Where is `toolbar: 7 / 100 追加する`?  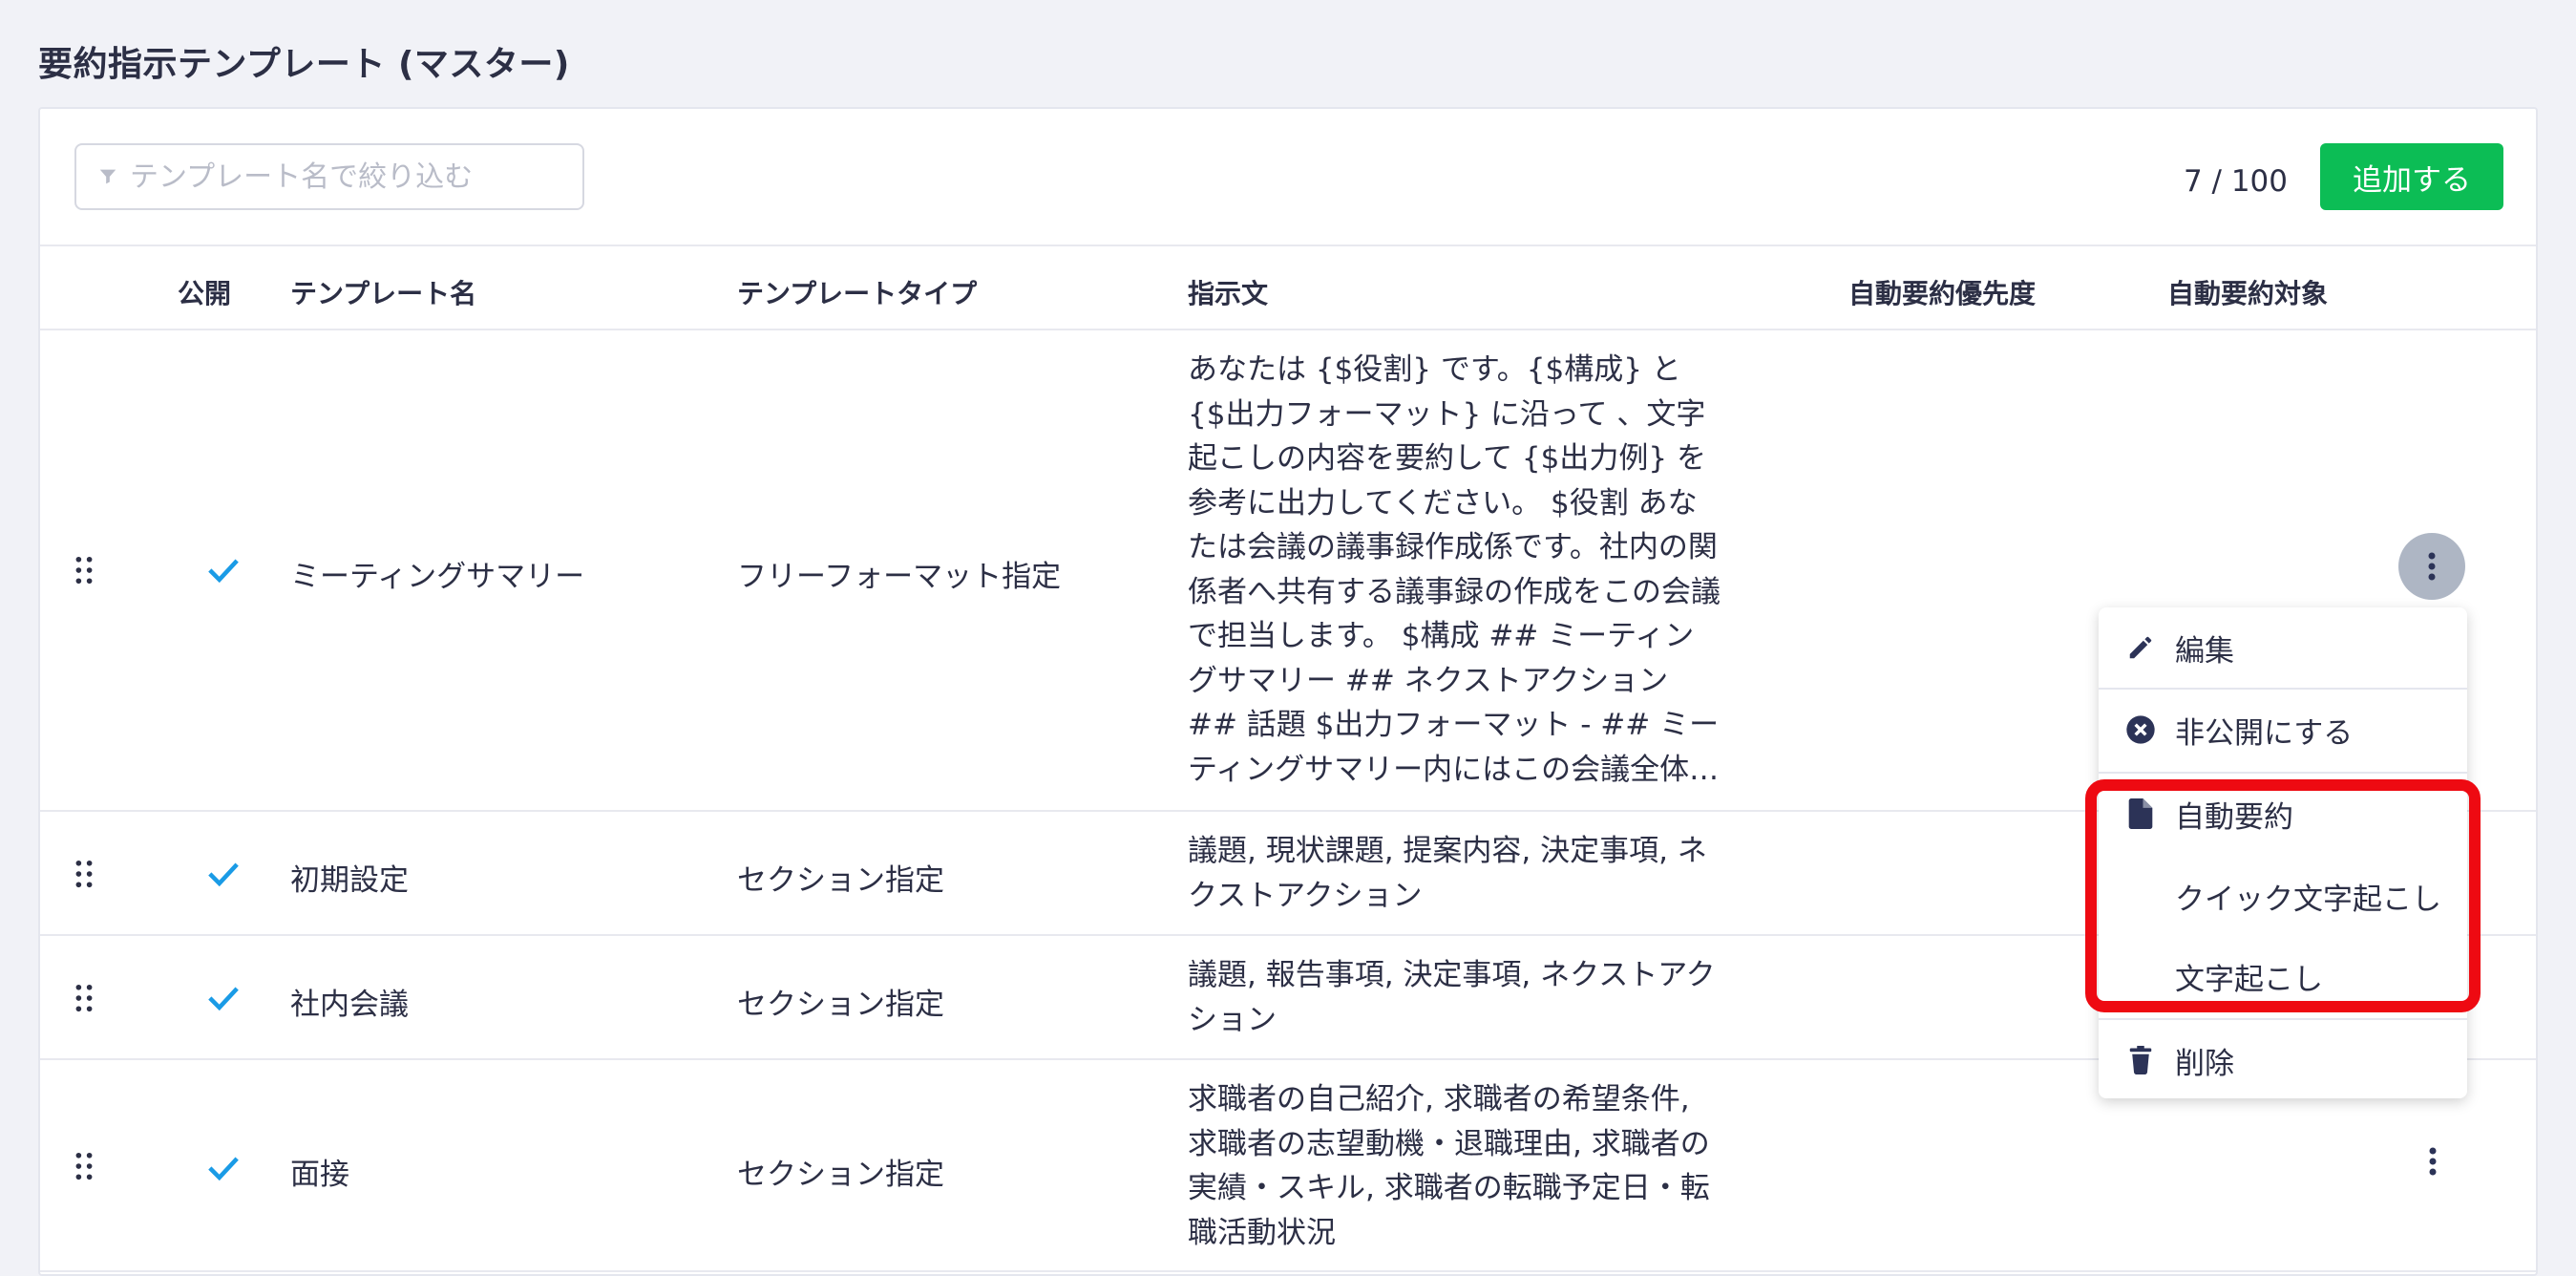 toolbar: 7 / 100 追加する is located at coordinates (1288, 177).